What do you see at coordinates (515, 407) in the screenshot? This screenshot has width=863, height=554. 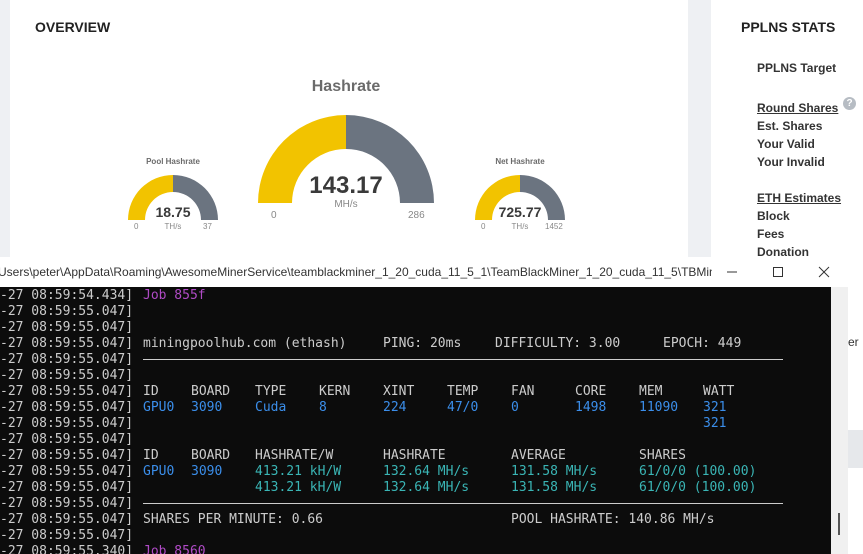 I see `dev-fan: 0` at bounding box center [515, 407].